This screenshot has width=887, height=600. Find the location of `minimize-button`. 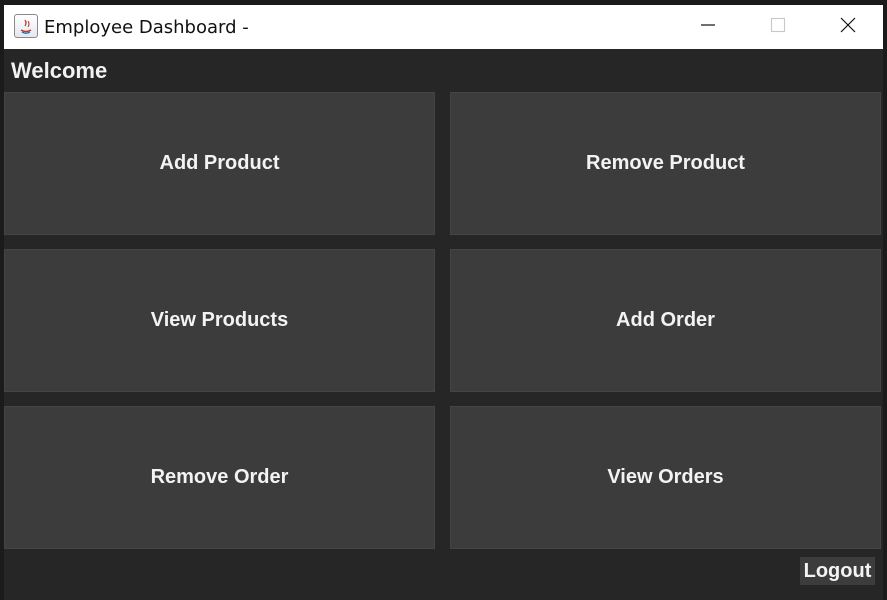

minimize-button is located at coordinates (708, 27).